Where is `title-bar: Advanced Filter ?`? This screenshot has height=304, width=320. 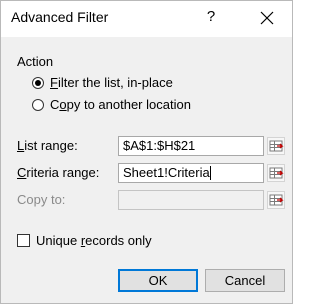 title-bar: Advanced Filter ? is located at coordinates (146, 19).